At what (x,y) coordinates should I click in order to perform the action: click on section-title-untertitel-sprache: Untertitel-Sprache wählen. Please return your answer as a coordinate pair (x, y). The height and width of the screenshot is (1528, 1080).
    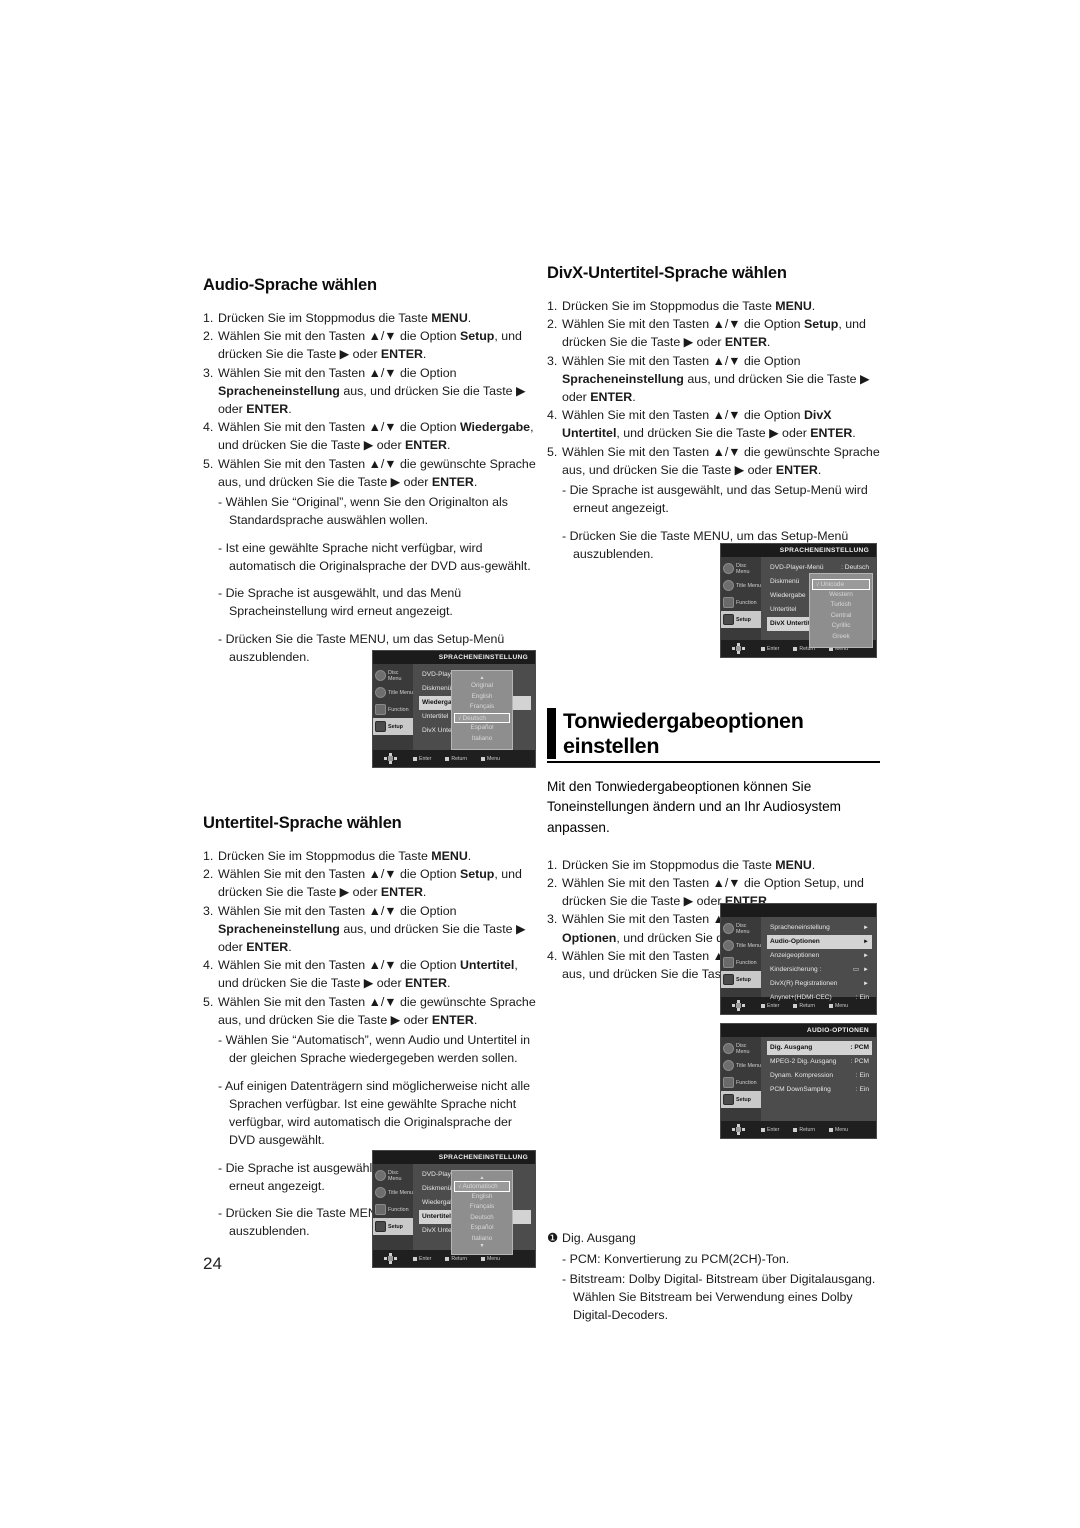
    Looking at the image, I should click on (302, 823).